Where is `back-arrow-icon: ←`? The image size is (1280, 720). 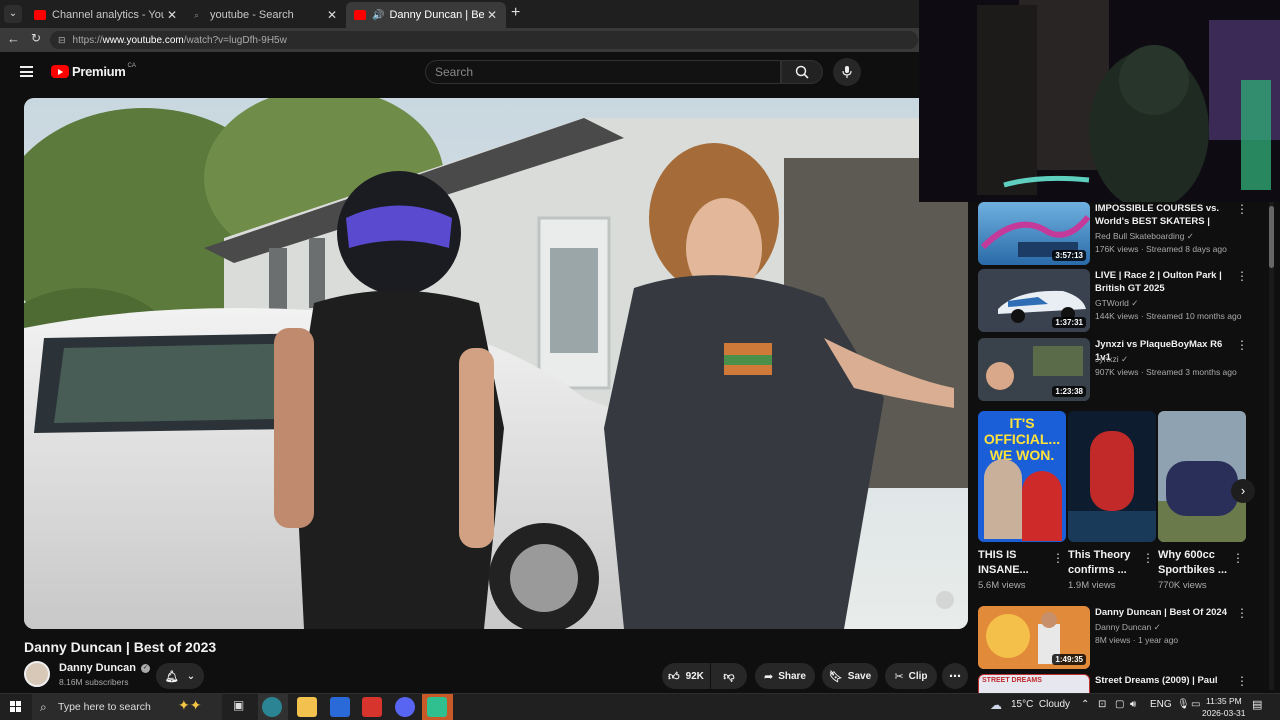
back-arrow-icon: ← is located at coordinates (13, 38).